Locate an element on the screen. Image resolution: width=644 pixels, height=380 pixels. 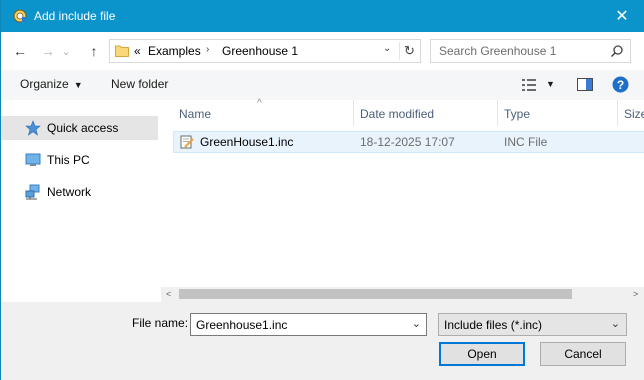
column-header-size: Size is located at coordinates (631, 113).